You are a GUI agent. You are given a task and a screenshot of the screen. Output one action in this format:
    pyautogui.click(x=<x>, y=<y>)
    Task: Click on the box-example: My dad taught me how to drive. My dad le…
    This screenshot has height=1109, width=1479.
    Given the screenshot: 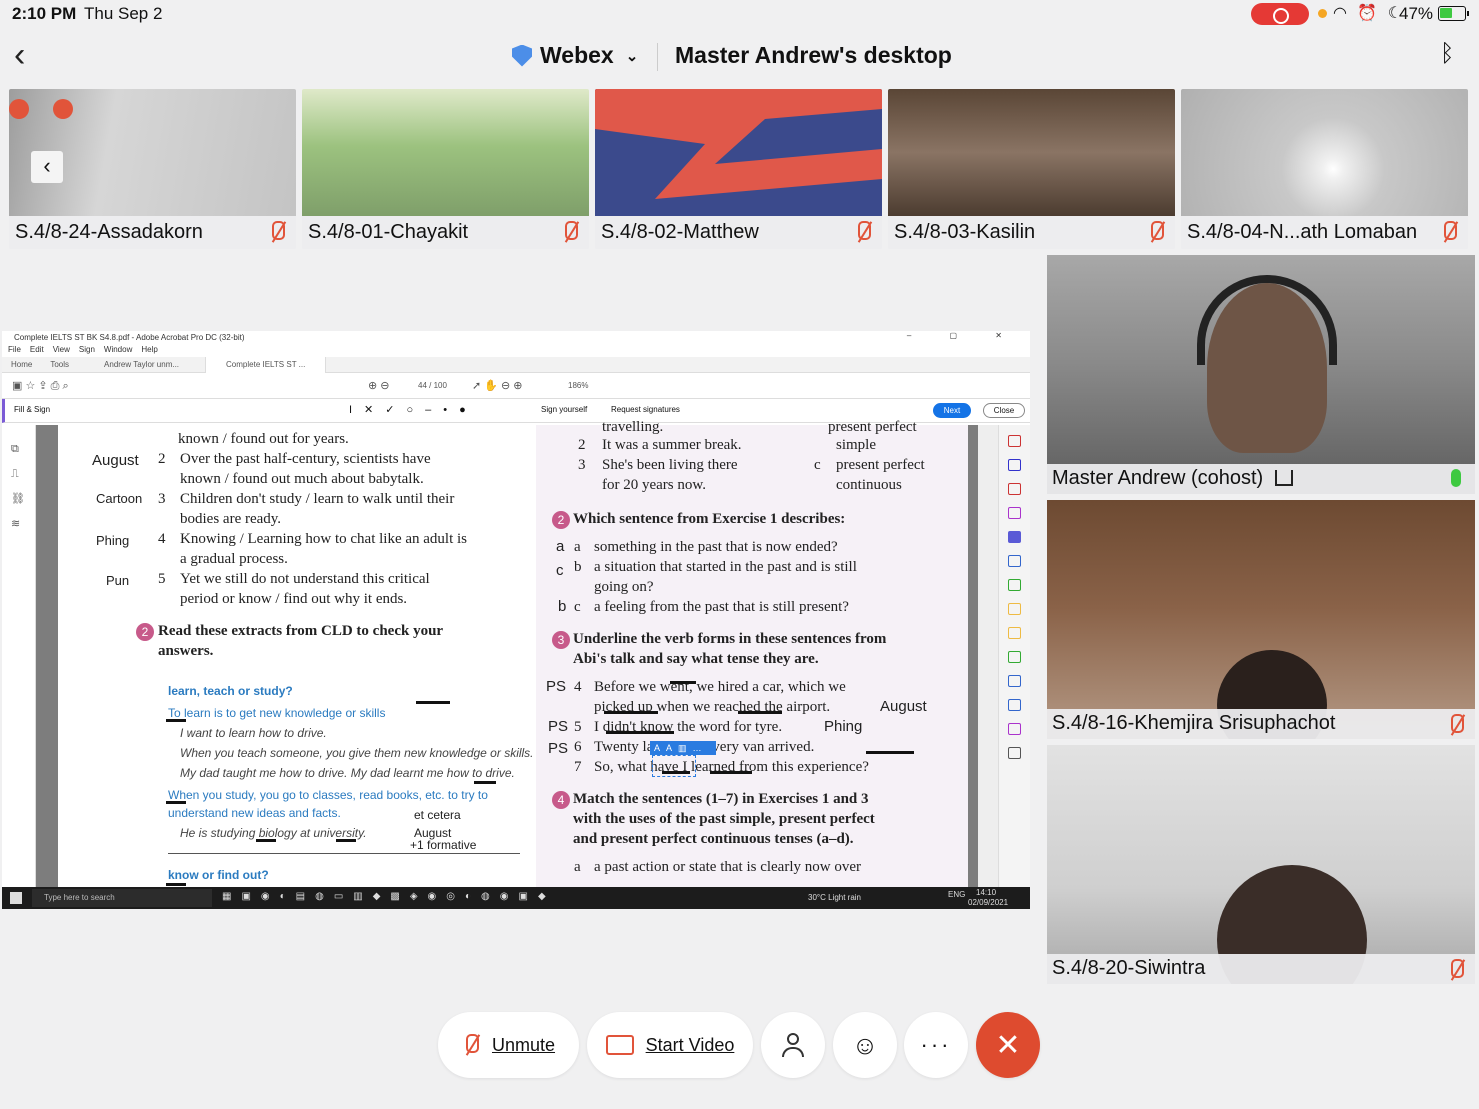 What is the action you would take?
    pyautogui.click(x=347, y=773)
    